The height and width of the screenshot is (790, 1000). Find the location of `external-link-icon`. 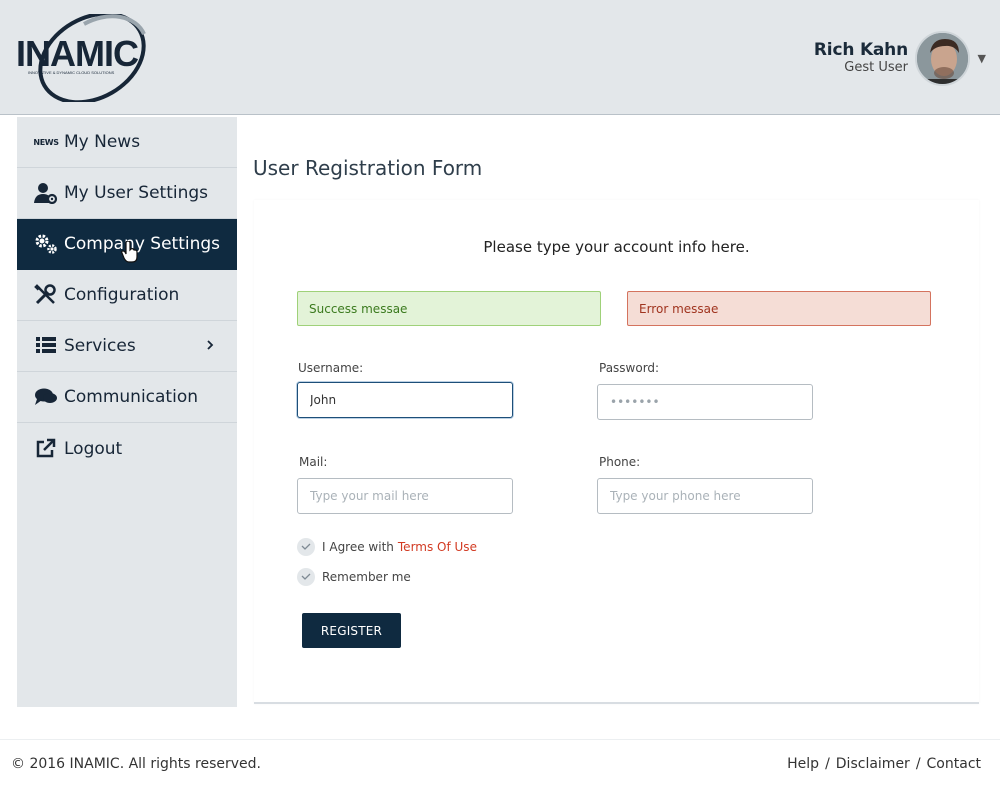

external-link-icon is located at coordinates (46, 449).